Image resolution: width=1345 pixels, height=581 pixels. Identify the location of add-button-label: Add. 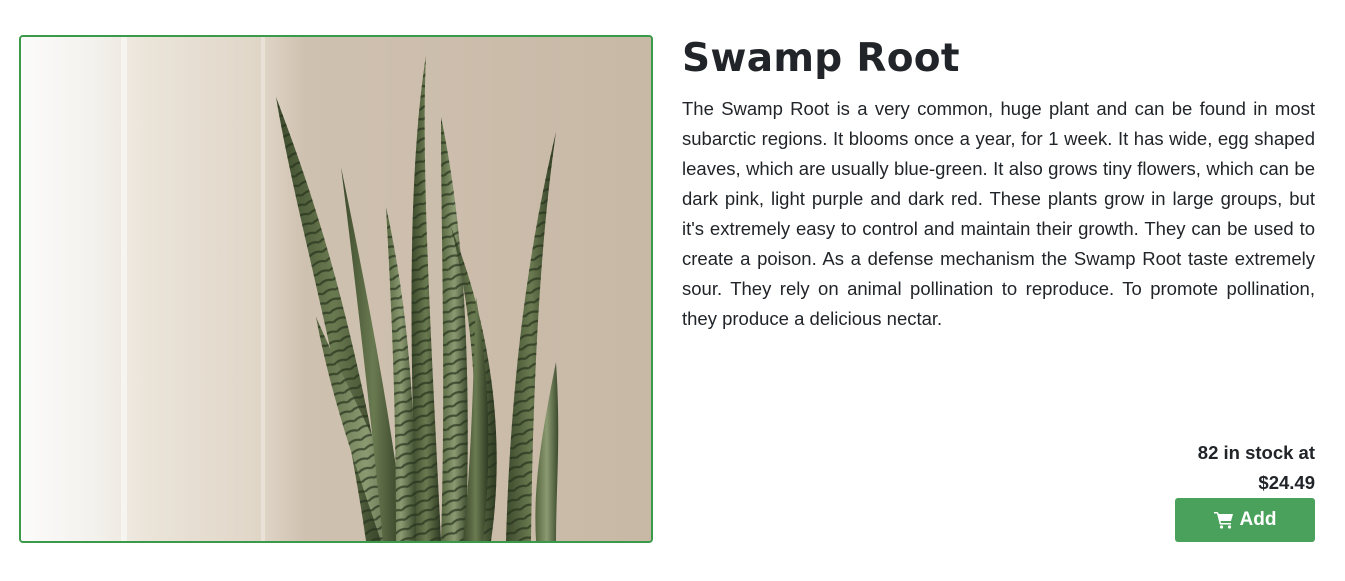
(1258, 519).